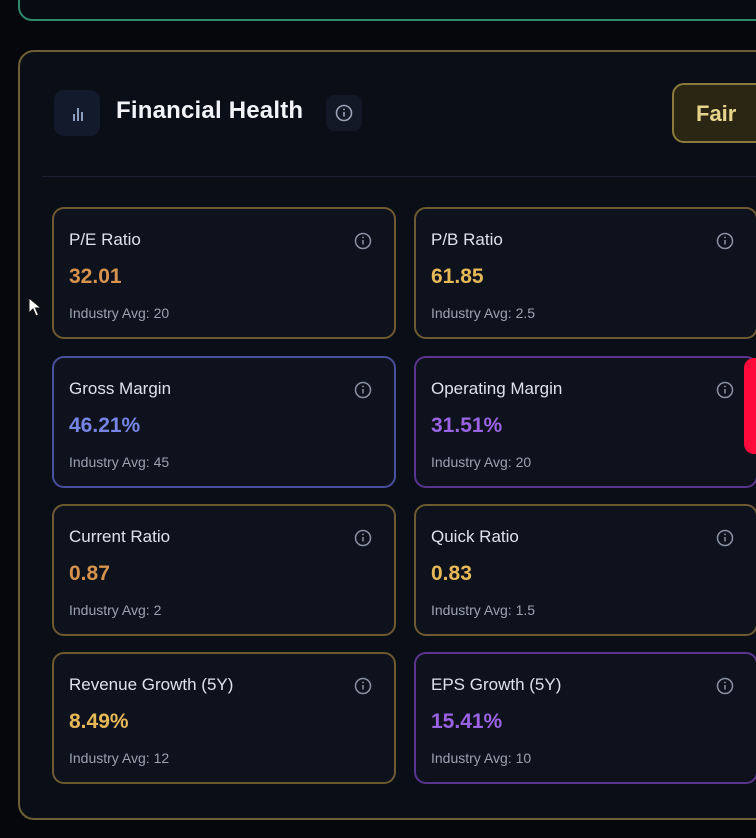  I want to click on metric-label: EPS Growth (5Y), so click(496, 684).